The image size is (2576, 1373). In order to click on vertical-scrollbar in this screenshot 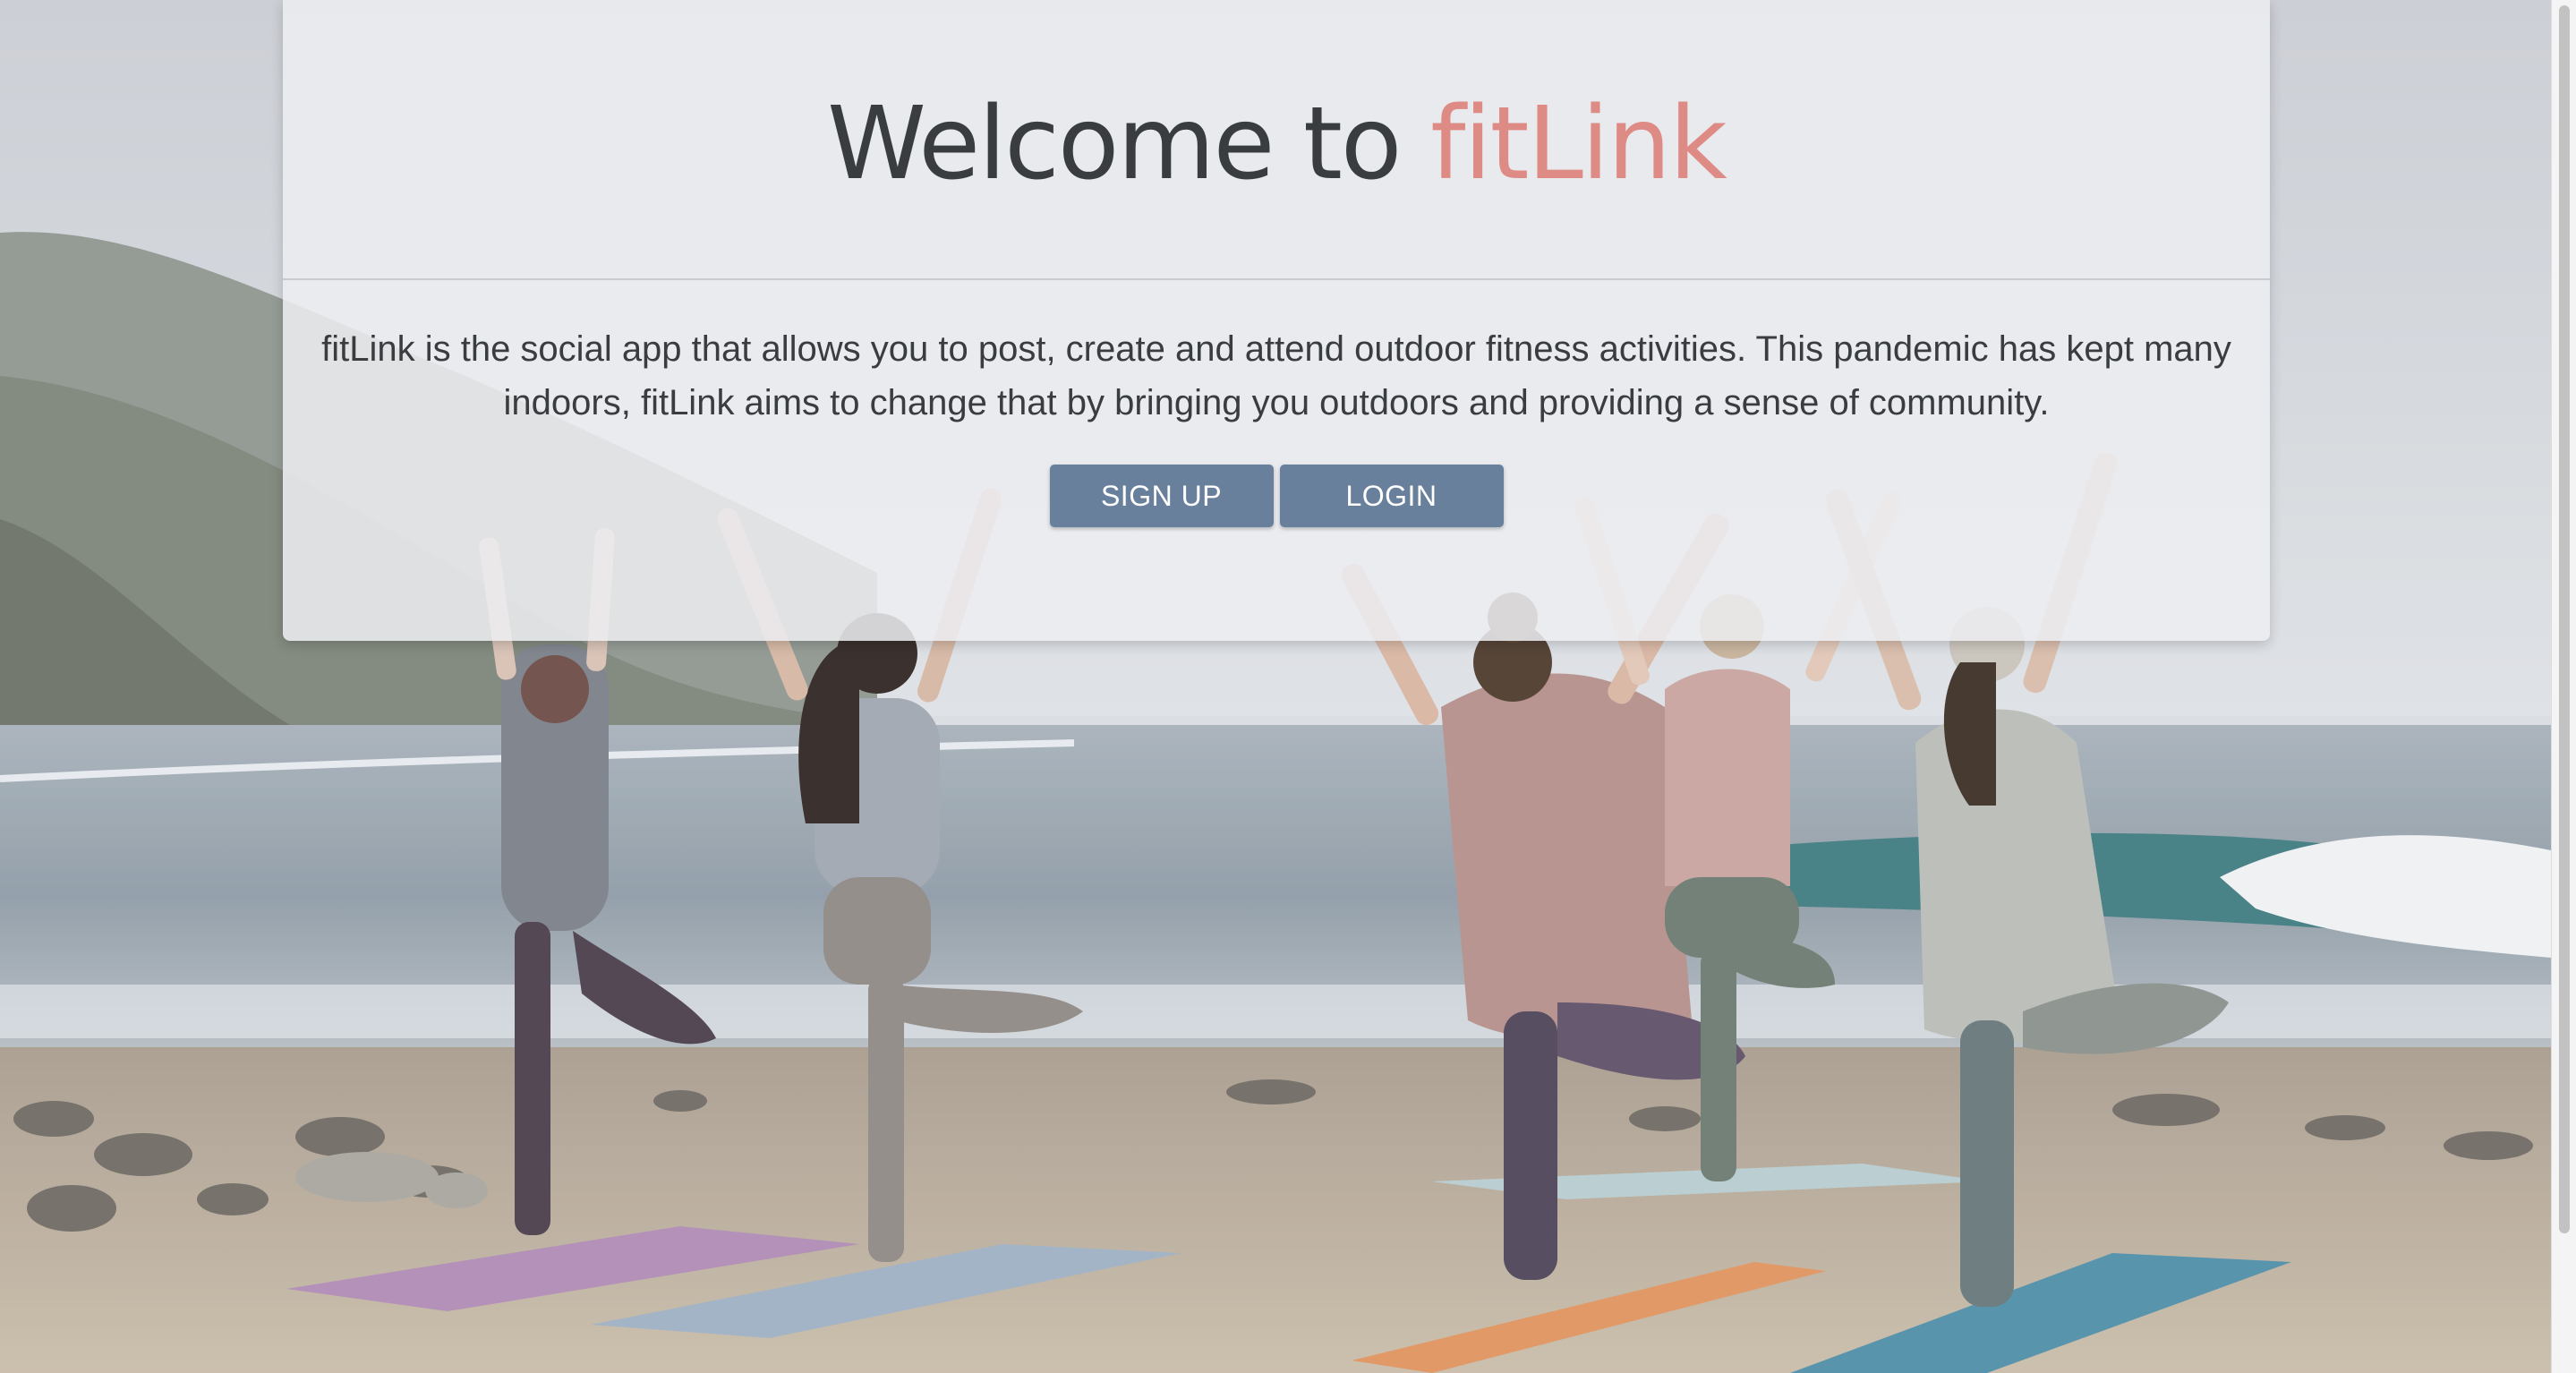, I will do `click(2563, 686)`.